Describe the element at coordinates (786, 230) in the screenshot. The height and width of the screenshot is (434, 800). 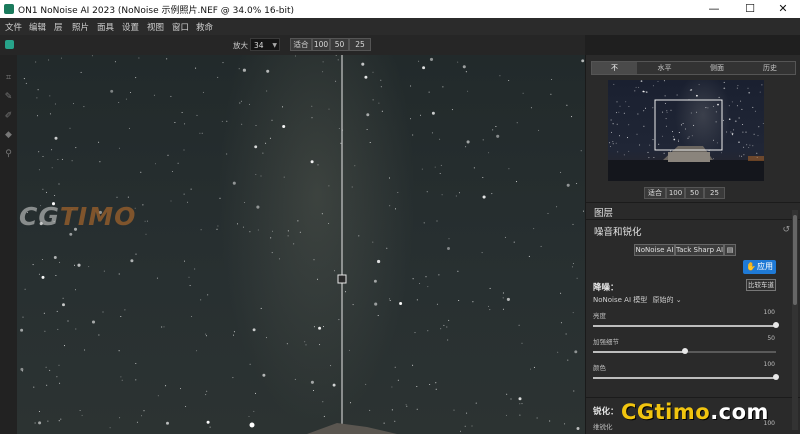
I see `reset-icon: ↺` at that location.